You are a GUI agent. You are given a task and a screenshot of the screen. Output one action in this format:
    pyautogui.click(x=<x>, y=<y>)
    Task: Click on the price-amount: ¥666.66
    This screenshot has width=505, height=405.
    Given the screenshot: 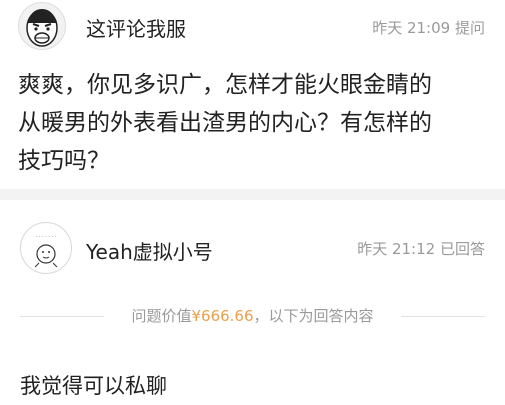 What is the action you would take?
    pyautogui.click(x=222, y=316)
    